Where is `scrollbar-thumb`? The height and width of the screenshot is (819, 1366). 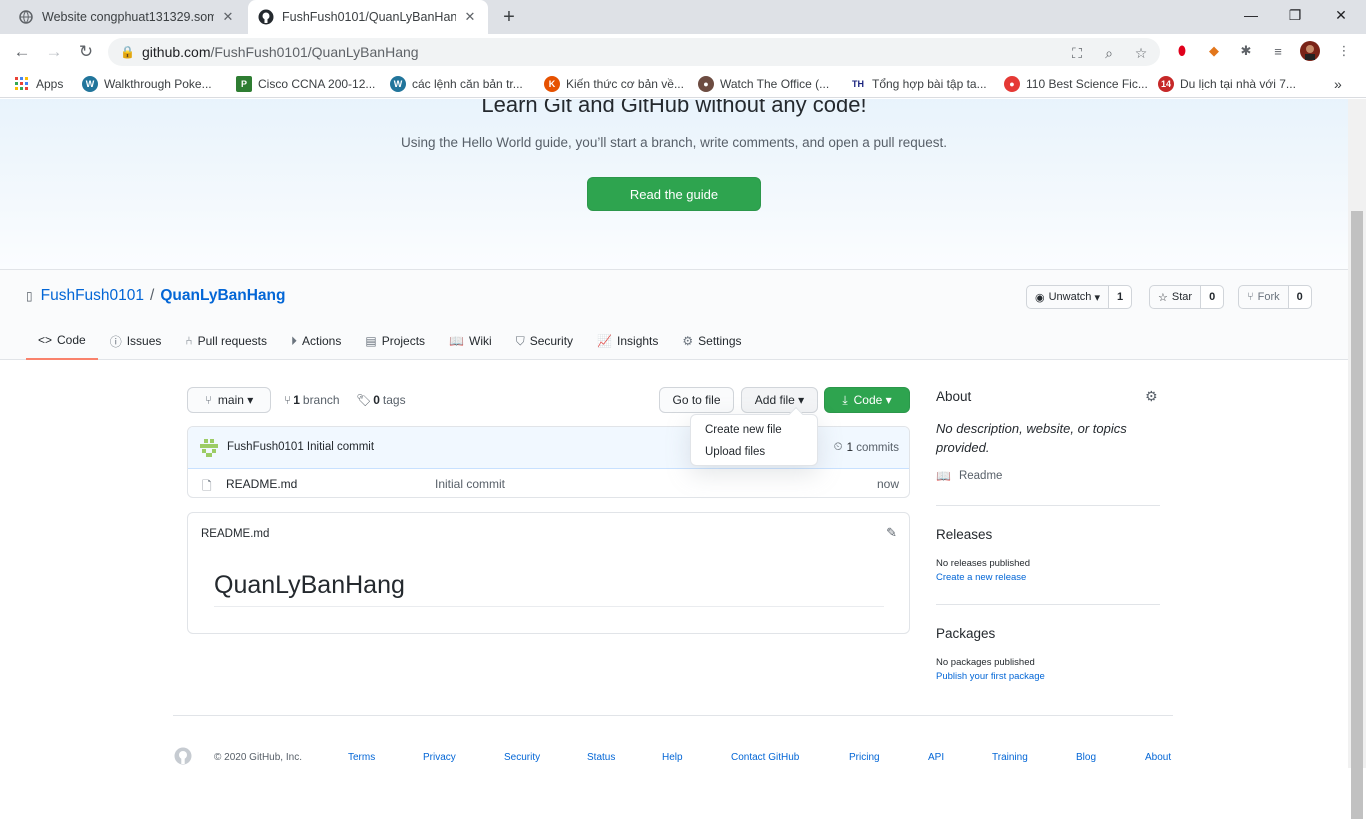 scrollbar-thumb is located at coordinates (1357, 515).